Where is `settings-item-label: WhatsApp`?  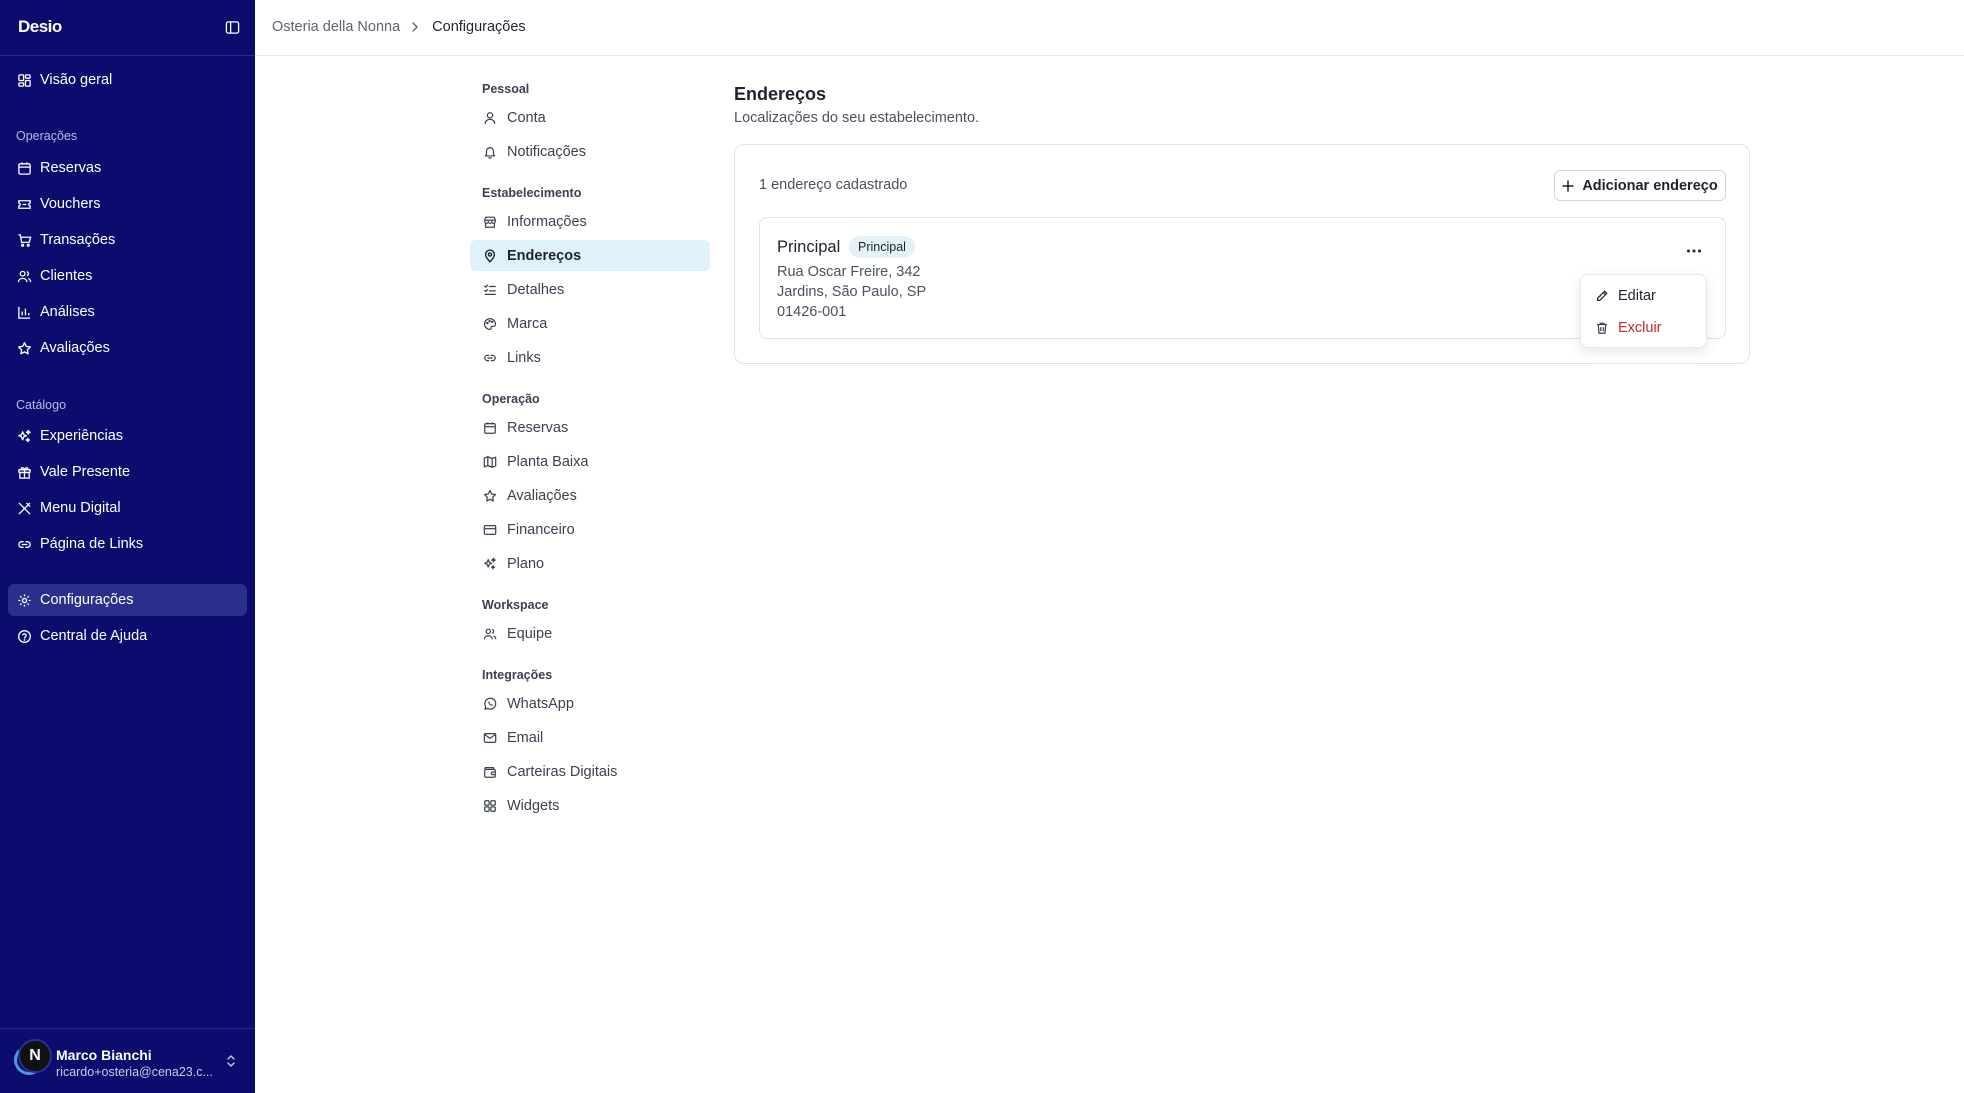
settings-item-label: WhatsApp is located at coordinates (540, 703).